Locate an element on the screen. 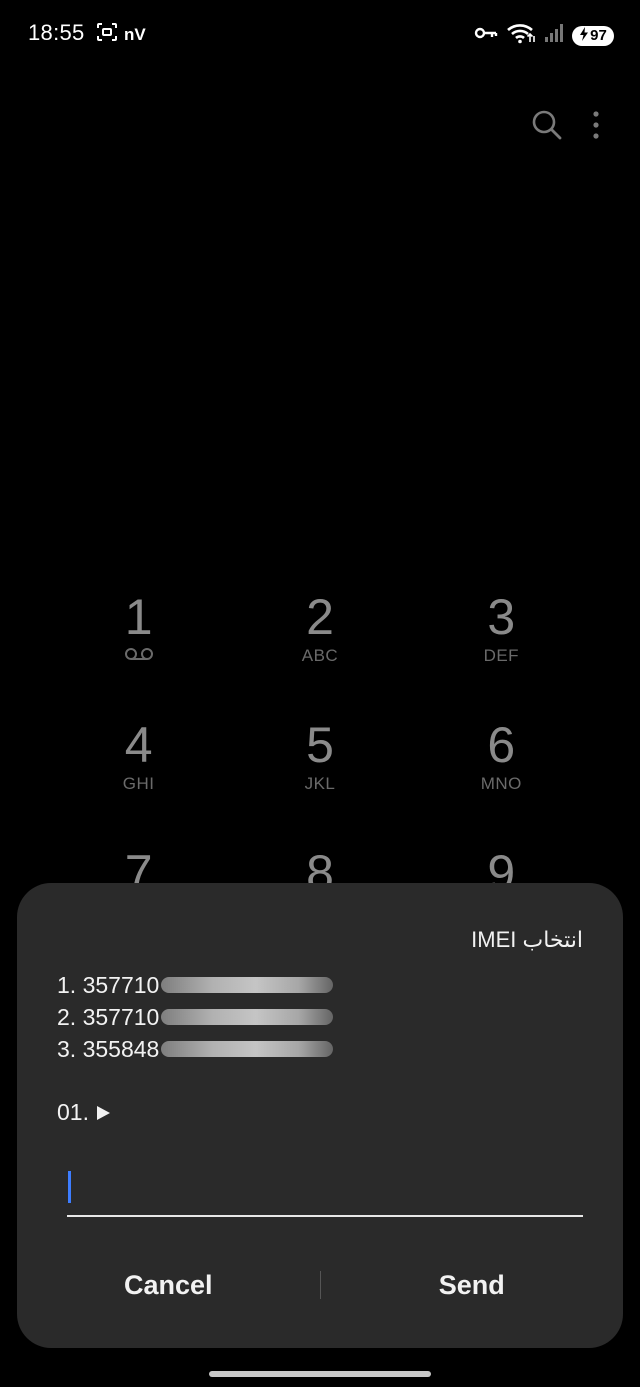 This screenshot has width=640, height=1387. imei-item: 1. 357710 is located at coordinates (195, 985).